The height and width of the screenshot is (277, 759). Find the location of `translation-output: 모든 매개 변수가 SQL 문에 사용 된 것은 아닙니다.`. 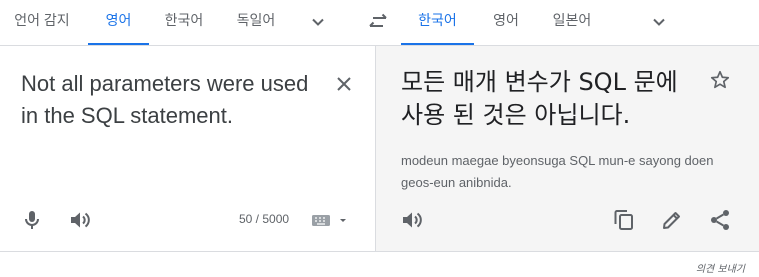

translation-output: 모든 매개 변수가 SQL 문에 사용 된 것은 아닙니다. is located at coordinates (539, 98).